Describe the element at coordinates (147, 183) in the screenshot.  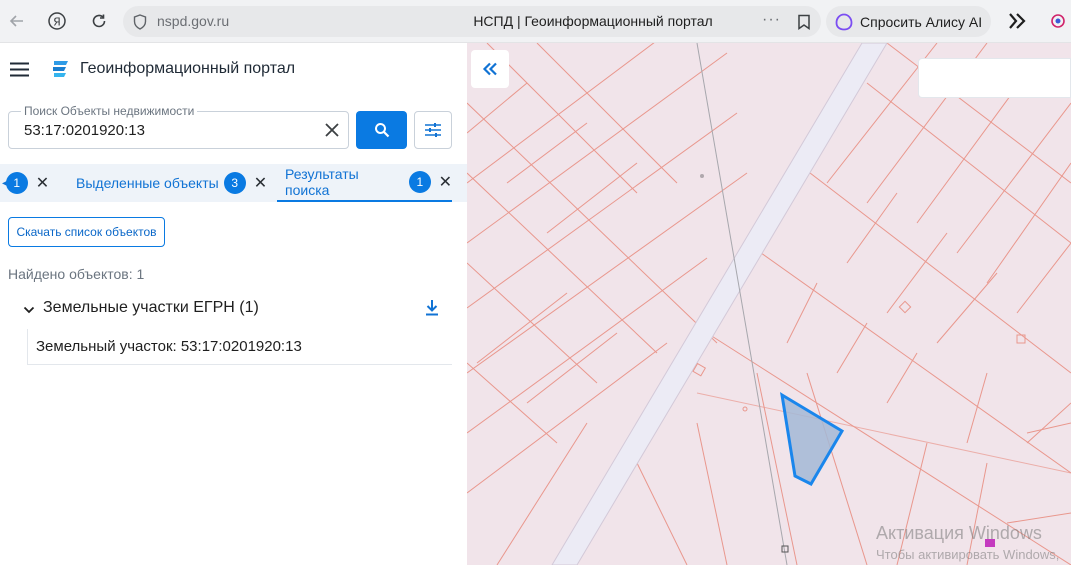
I see `tab-label: Выделенные объекты` at that location.